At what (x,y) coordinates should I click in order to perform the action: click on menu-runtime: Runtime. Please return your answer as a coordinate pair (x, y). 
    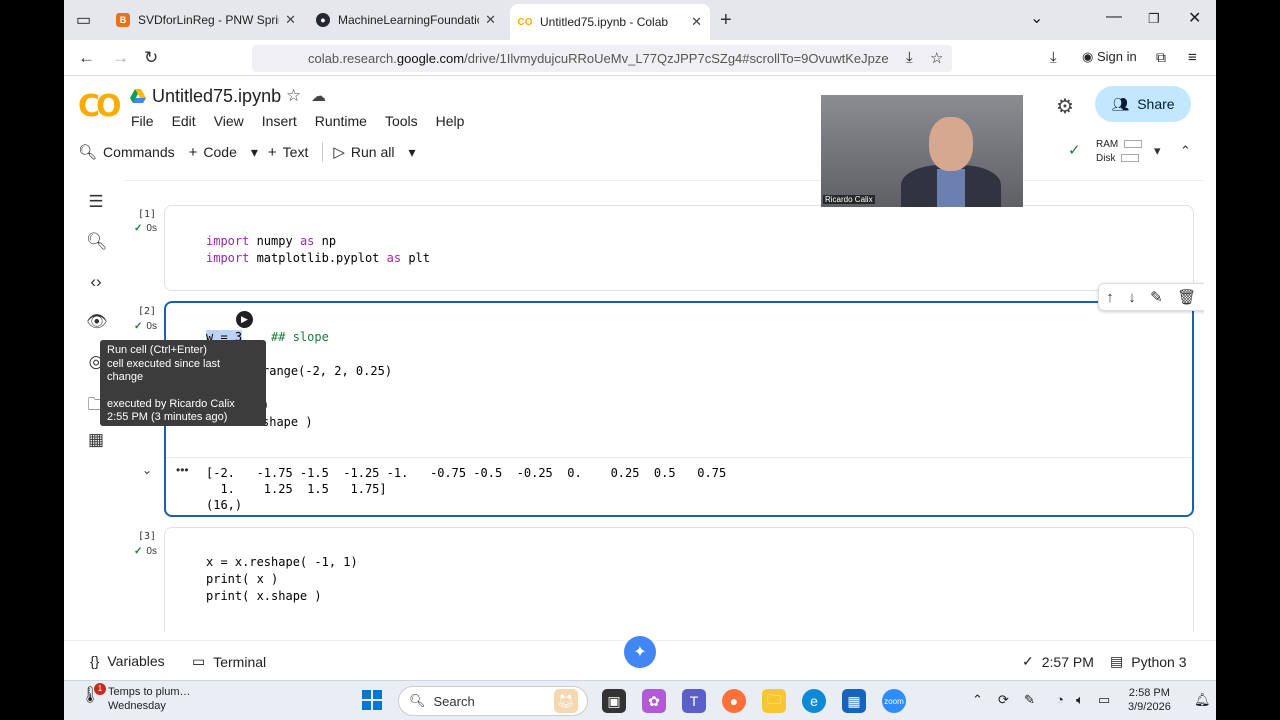
    Looking at the image, I should click on (341, 121).